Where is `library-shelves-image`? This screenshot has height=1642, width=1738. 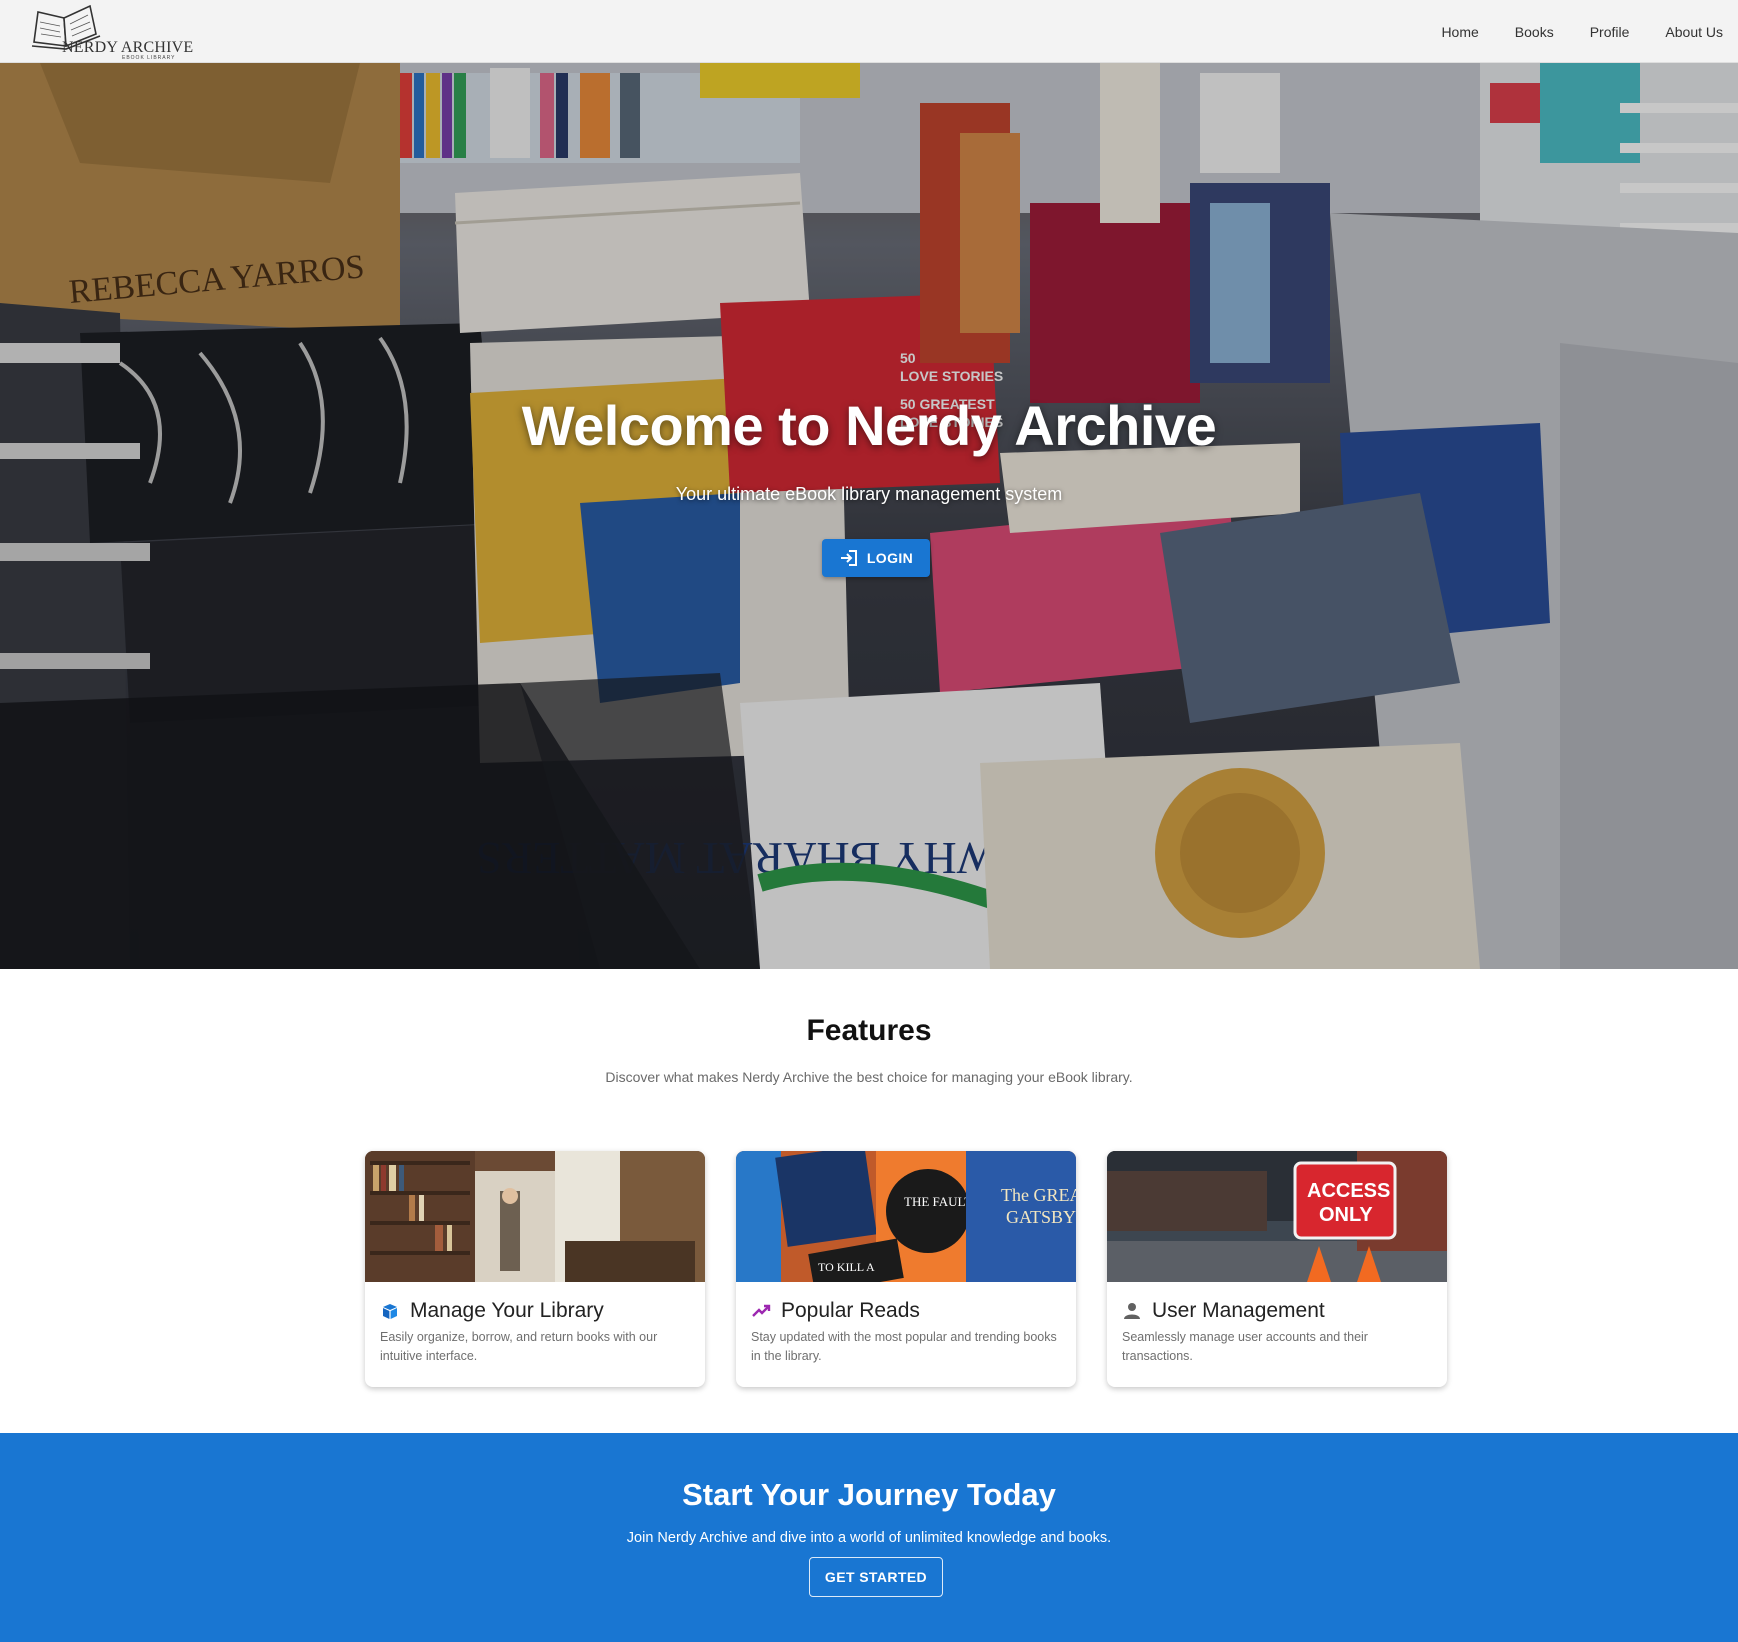
library-shelves-image is located at coordinates (535, 1216).